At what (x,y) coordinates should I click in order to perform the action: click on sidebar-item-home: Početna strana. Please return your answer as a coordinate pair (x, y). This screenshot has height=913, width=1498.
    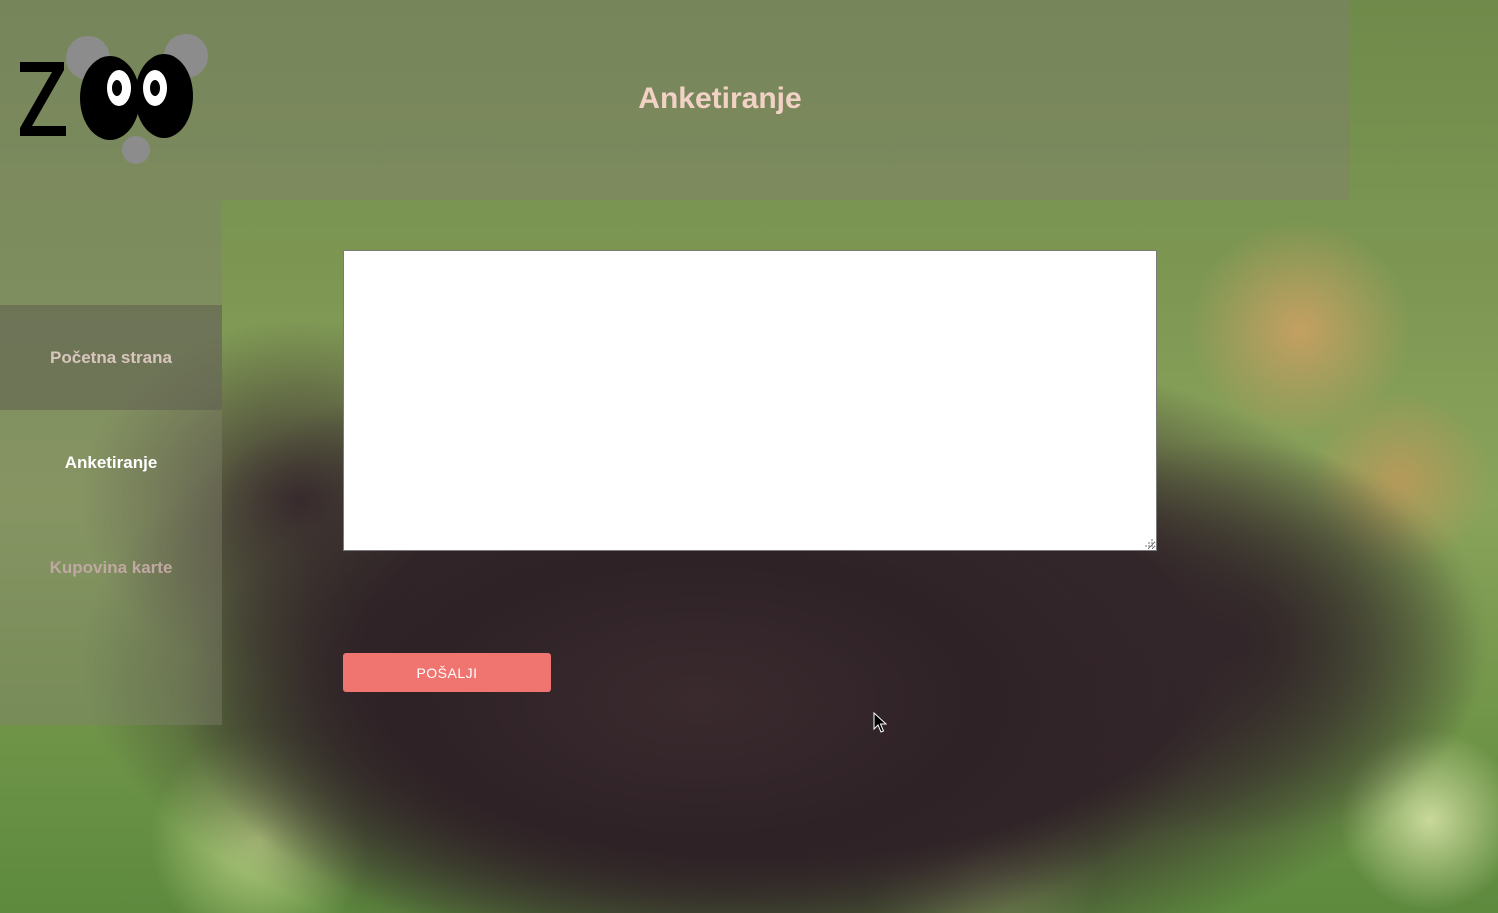
    Looking at the image, I should click on (111, 357).